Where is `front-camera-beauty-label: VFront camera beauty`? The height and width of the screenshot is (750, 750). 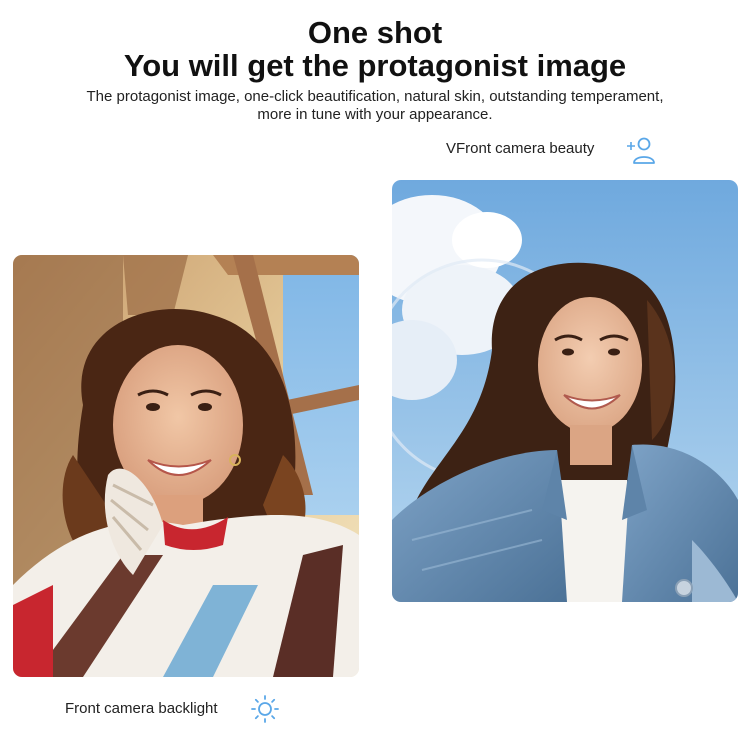
front-camera-beauty-label: VFront camera beauty is located at coordinates (520, 148).